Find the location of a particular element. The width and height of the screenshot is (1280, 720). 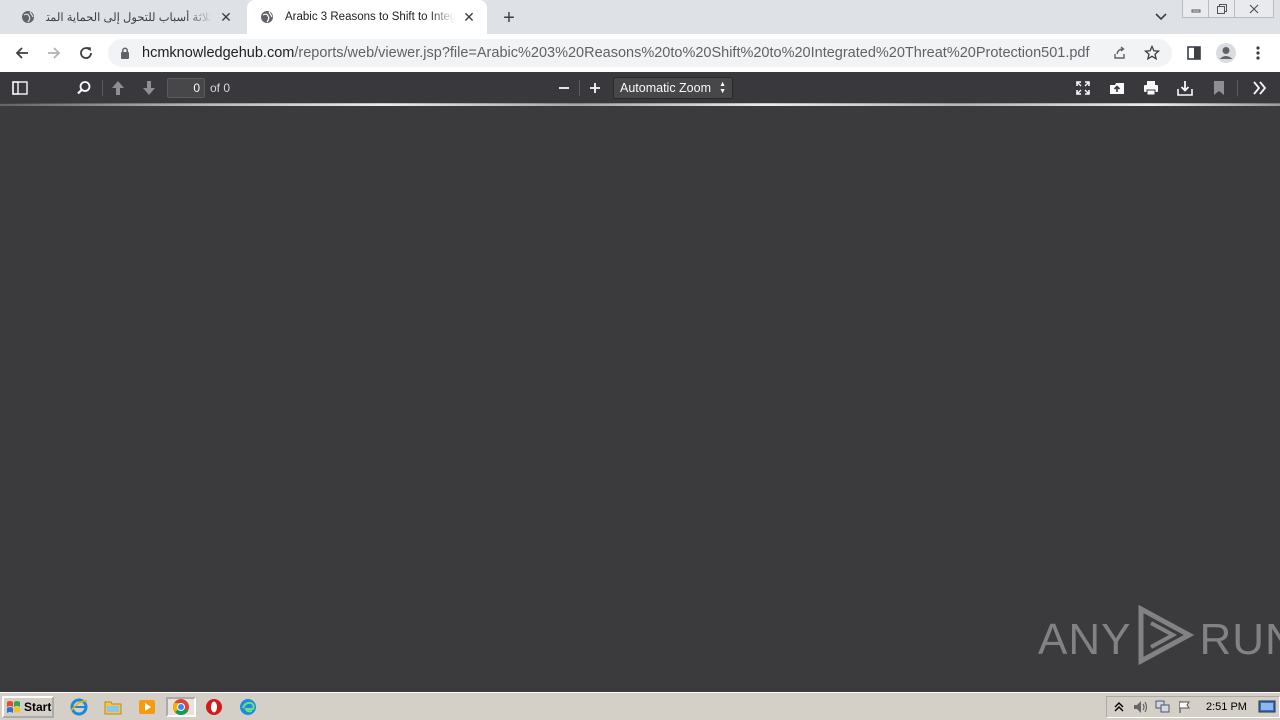

zoom-out-icon is located at coordinates (564, 88).